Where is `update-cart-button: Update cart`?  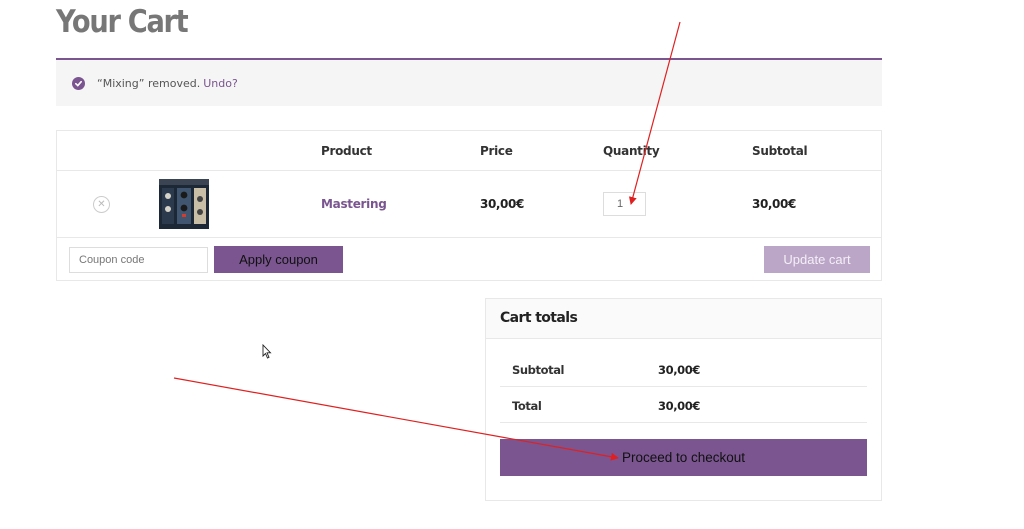
update-cart-button: Update cart is located at coordinates (817, 259).